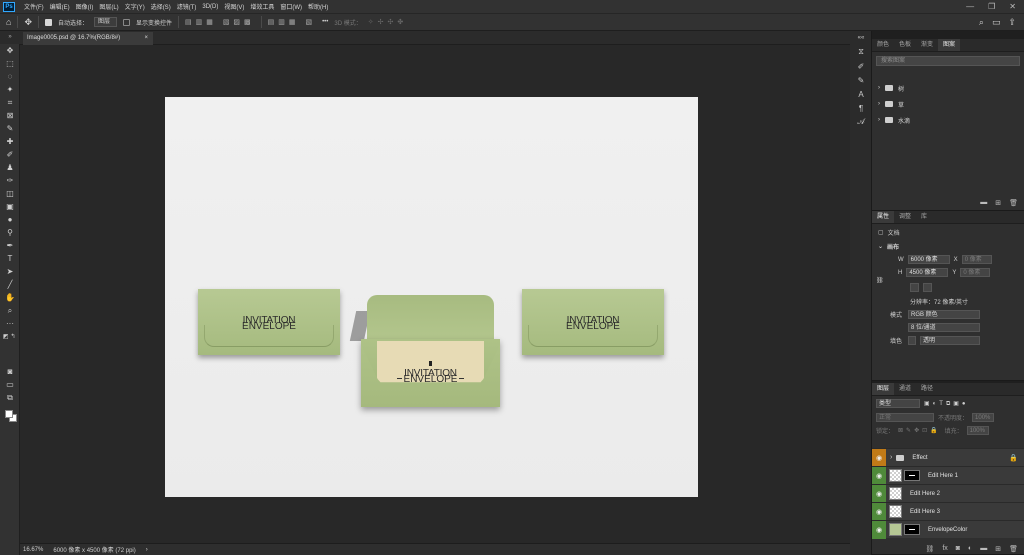 The image size is (1024, 555). I want to click on adjustment-icon: ◐, so click(970, 549).